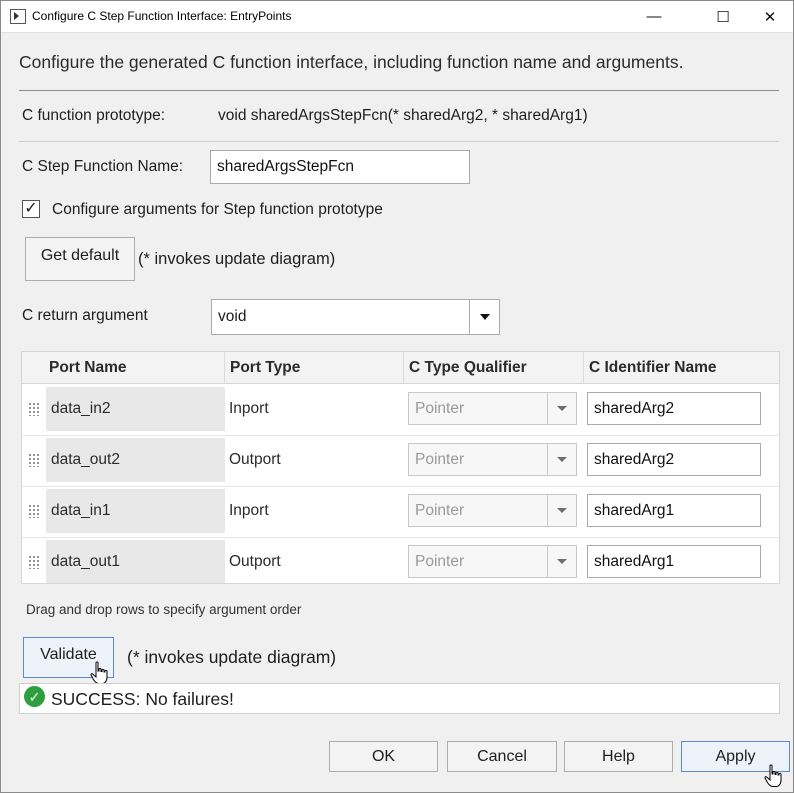 The height and width of the screenshot is (793, 794). What do you see at coordinates (399, 141) in the screenshot?
I see `prototype-divider` at bounding box center [399, 141].